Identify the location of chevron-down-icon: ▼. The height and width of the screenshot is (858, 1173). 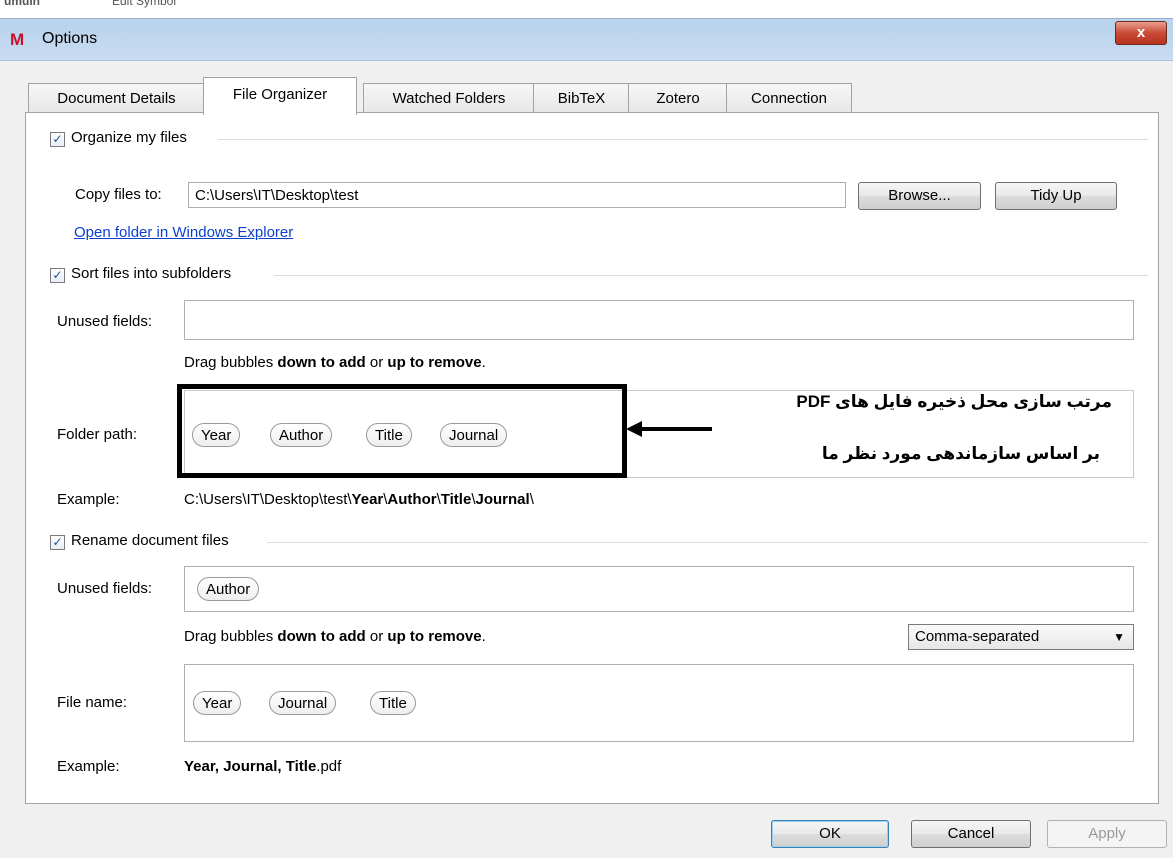
(1119, 637).